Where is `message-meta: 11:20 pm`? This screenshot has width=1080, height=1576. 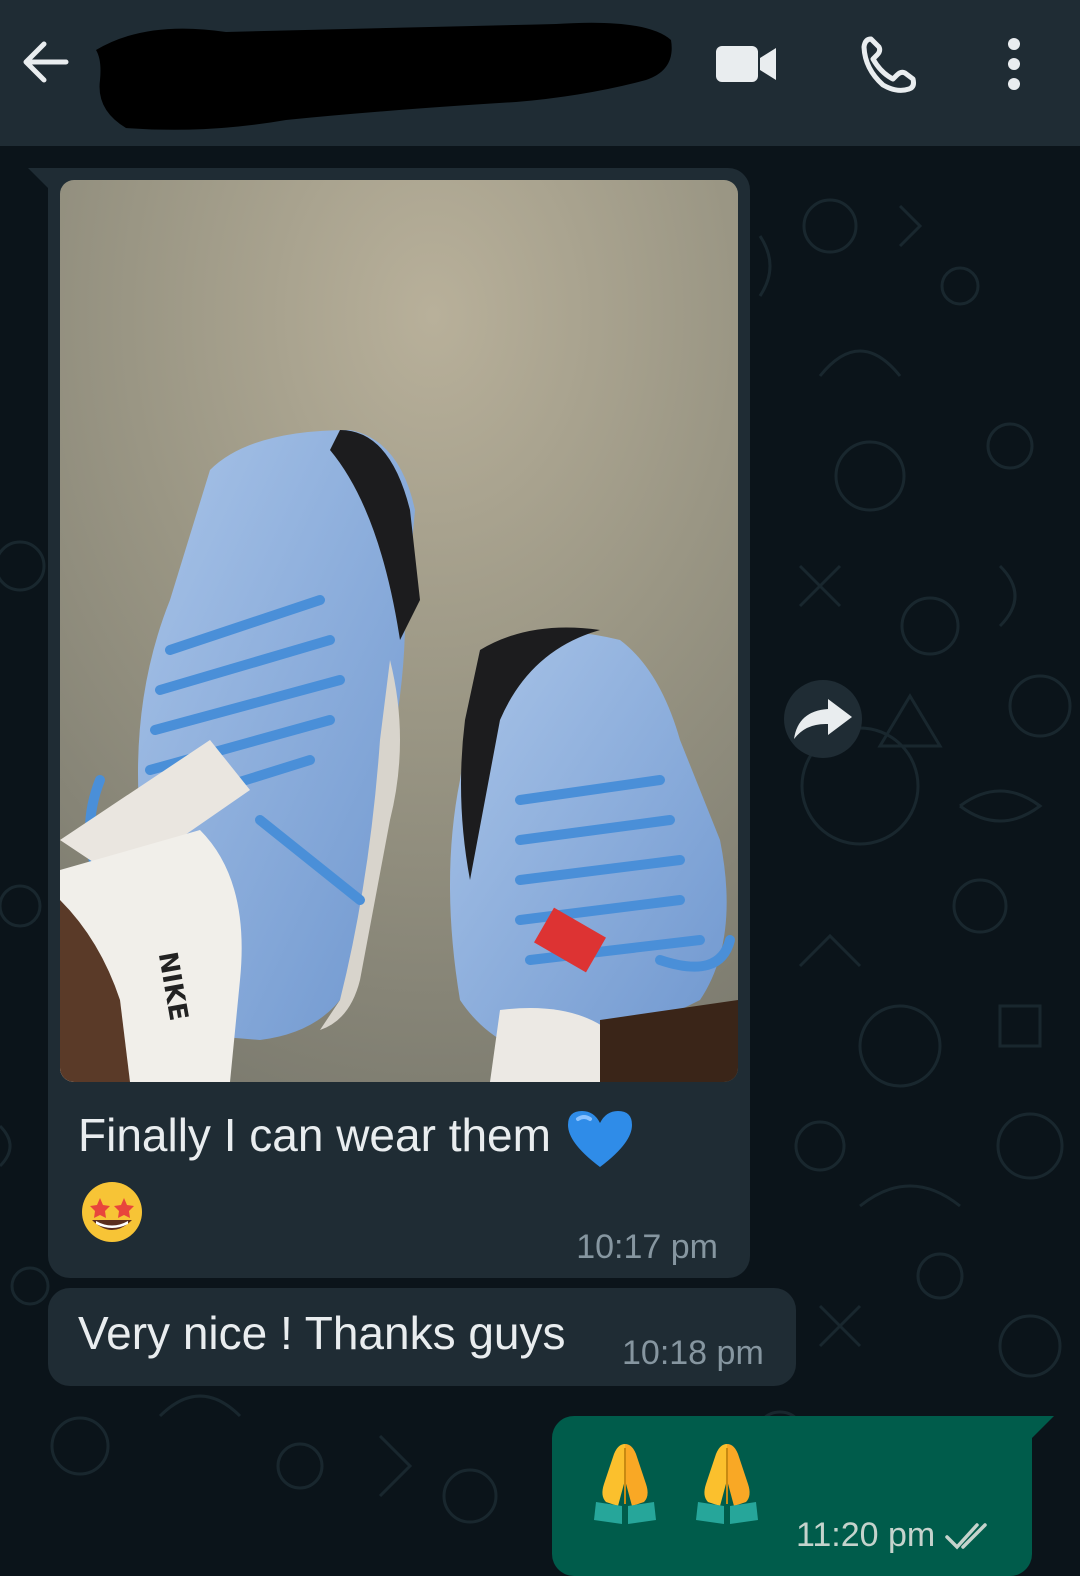 message-meta: 11:20 pm is located at coordinates (895, 1535).